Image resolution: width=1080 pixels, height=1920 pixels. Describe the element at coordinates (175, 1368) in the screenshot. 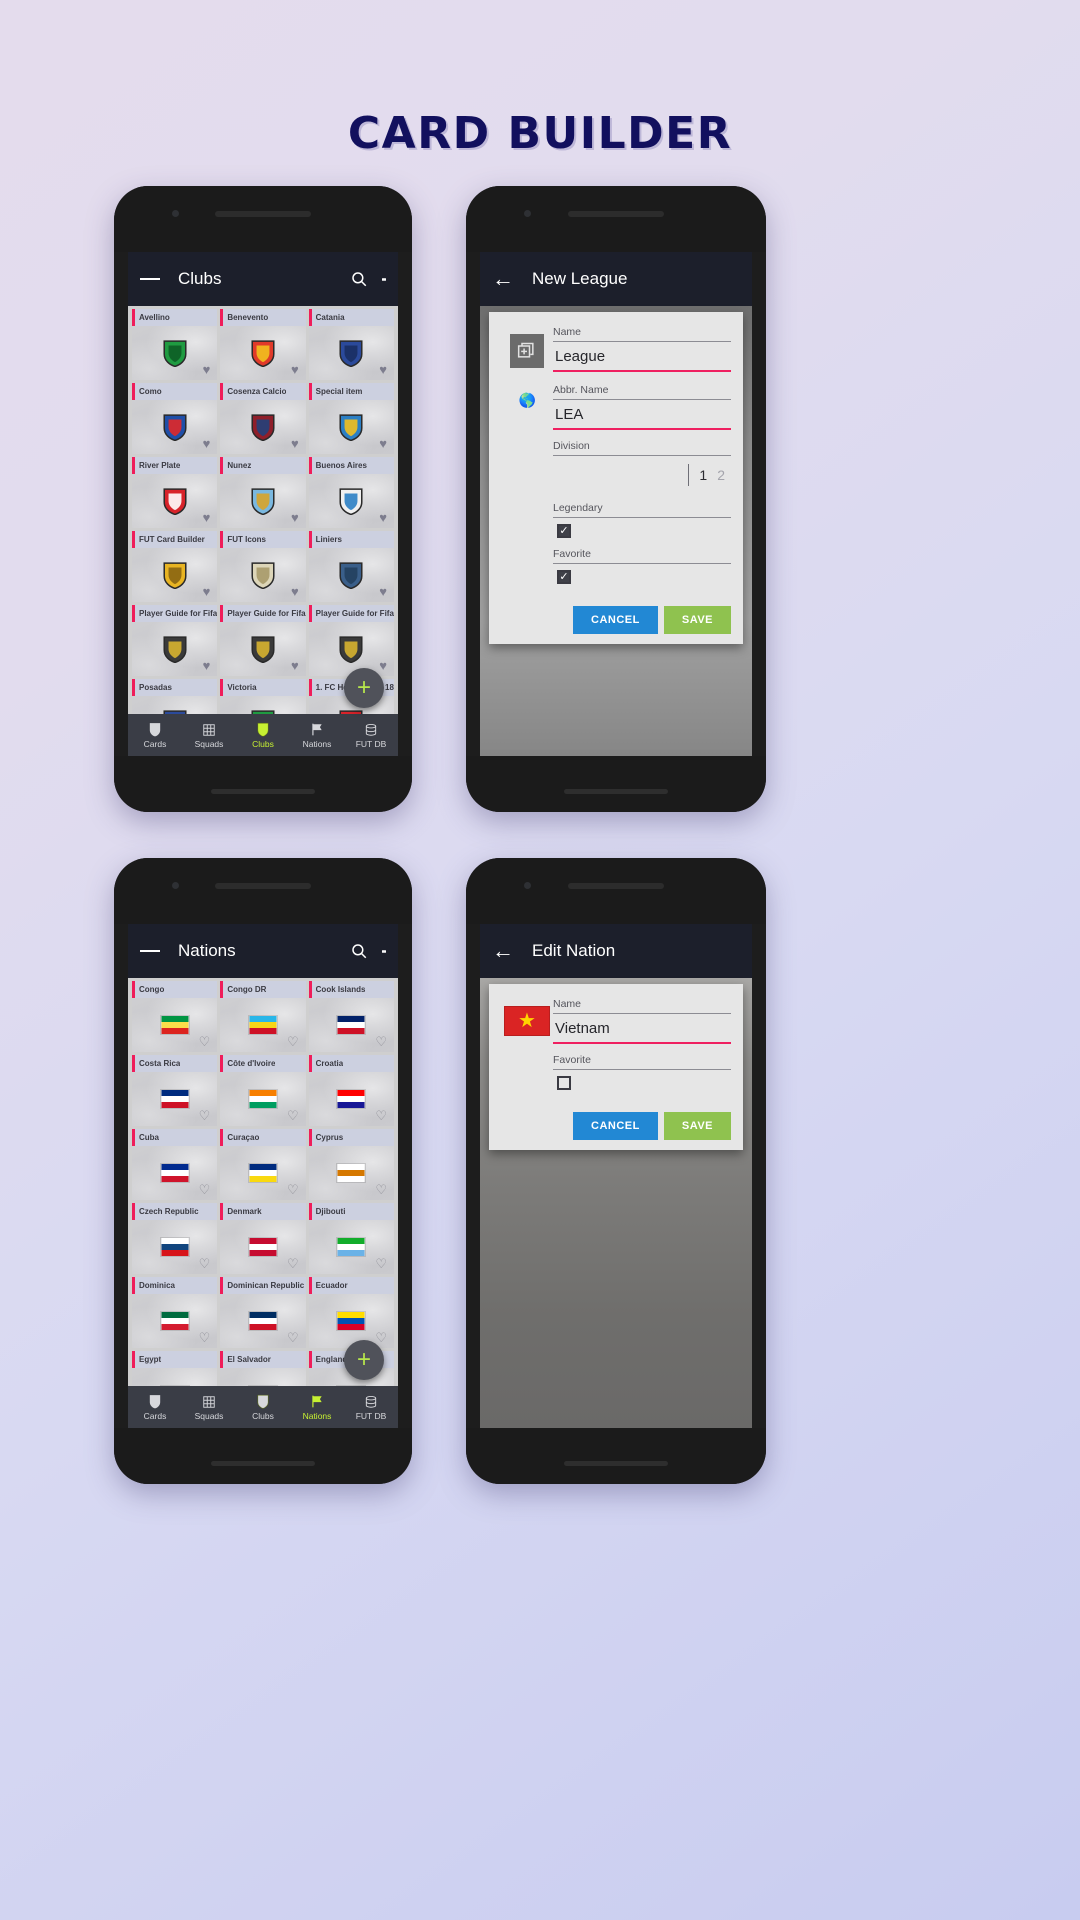

I see `nation-card: Egypt ♡` at that location.